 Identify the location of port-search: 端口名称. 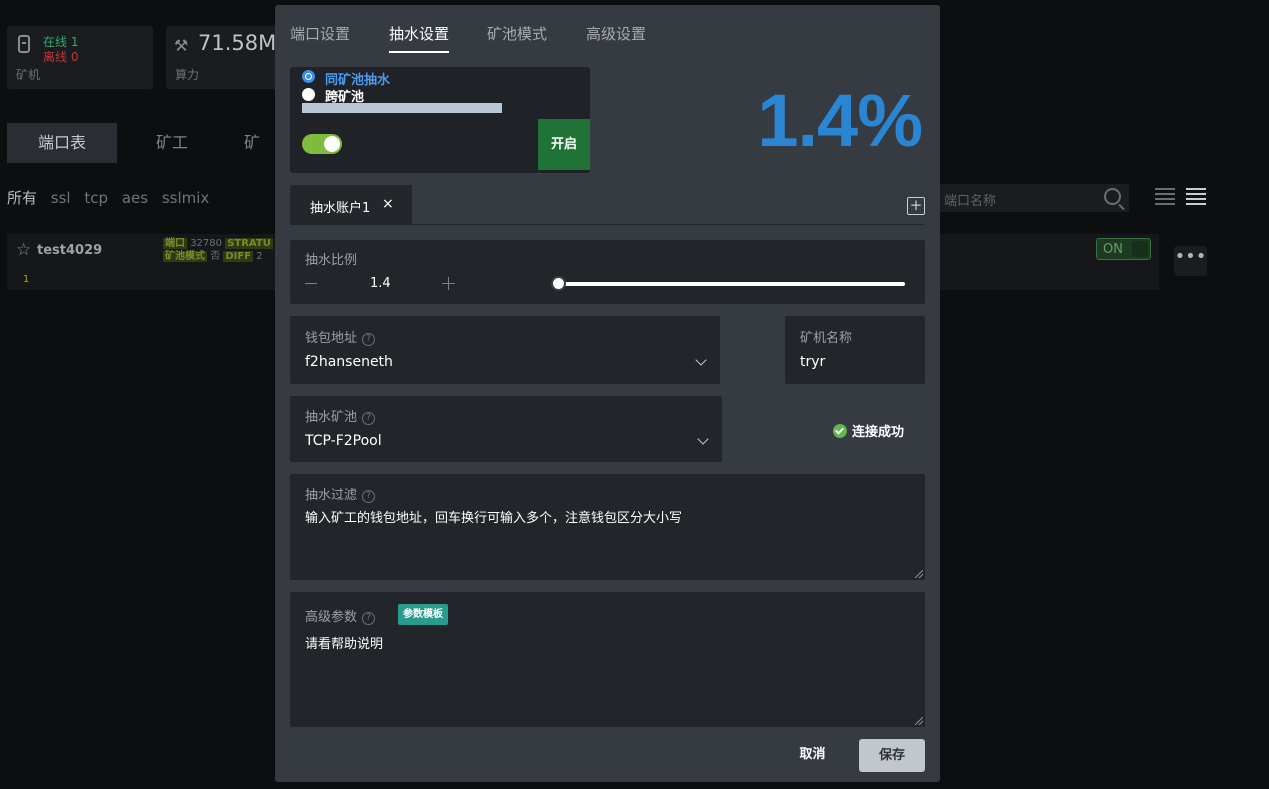
(1032, 198).